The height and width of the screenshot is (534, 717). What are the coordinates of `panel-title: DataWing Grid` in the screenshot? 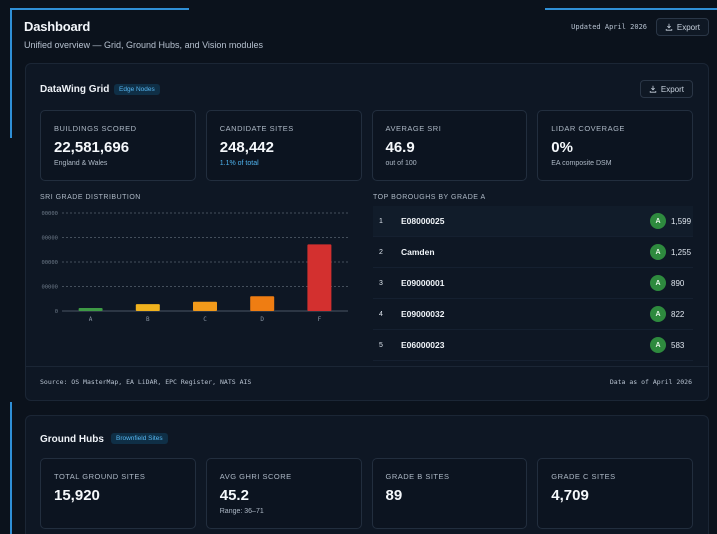 It's located at (75, 89).